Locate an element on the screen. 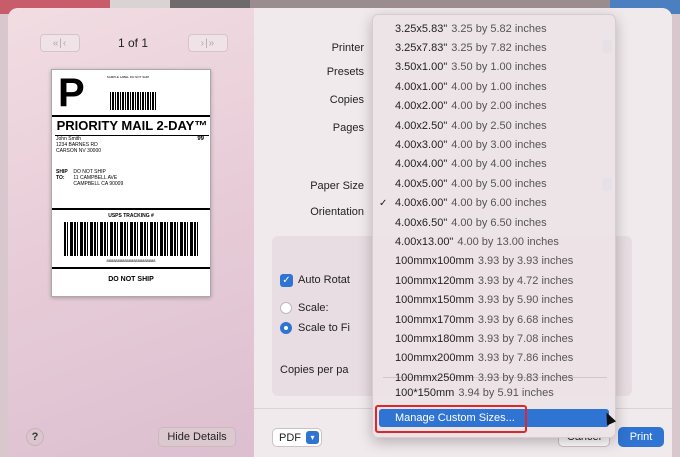  scale-to-fit-label: Scale to Fi is located at coordinates (324, 328).